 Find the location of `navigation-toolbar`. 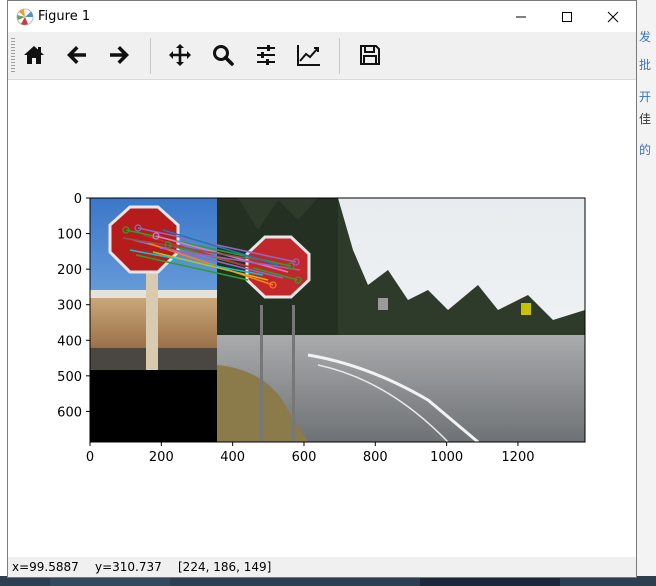

navigation-toolbar is located at coordinates (322, 56).